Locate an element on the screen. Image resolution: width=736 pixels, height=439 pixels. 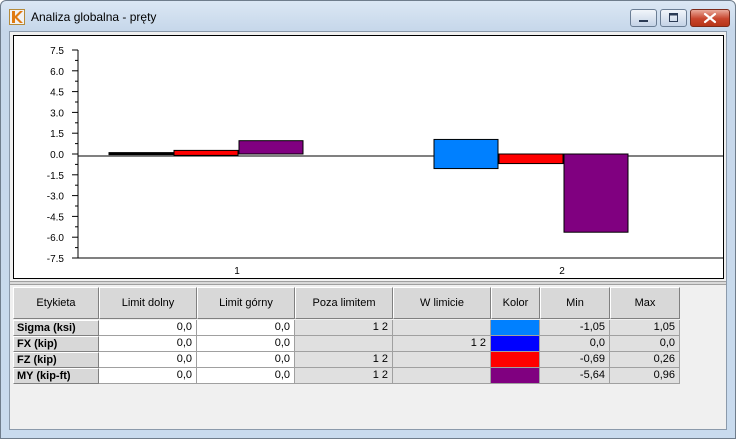
row-label: MY (kip-ft) is located at coordinates (56, 376).